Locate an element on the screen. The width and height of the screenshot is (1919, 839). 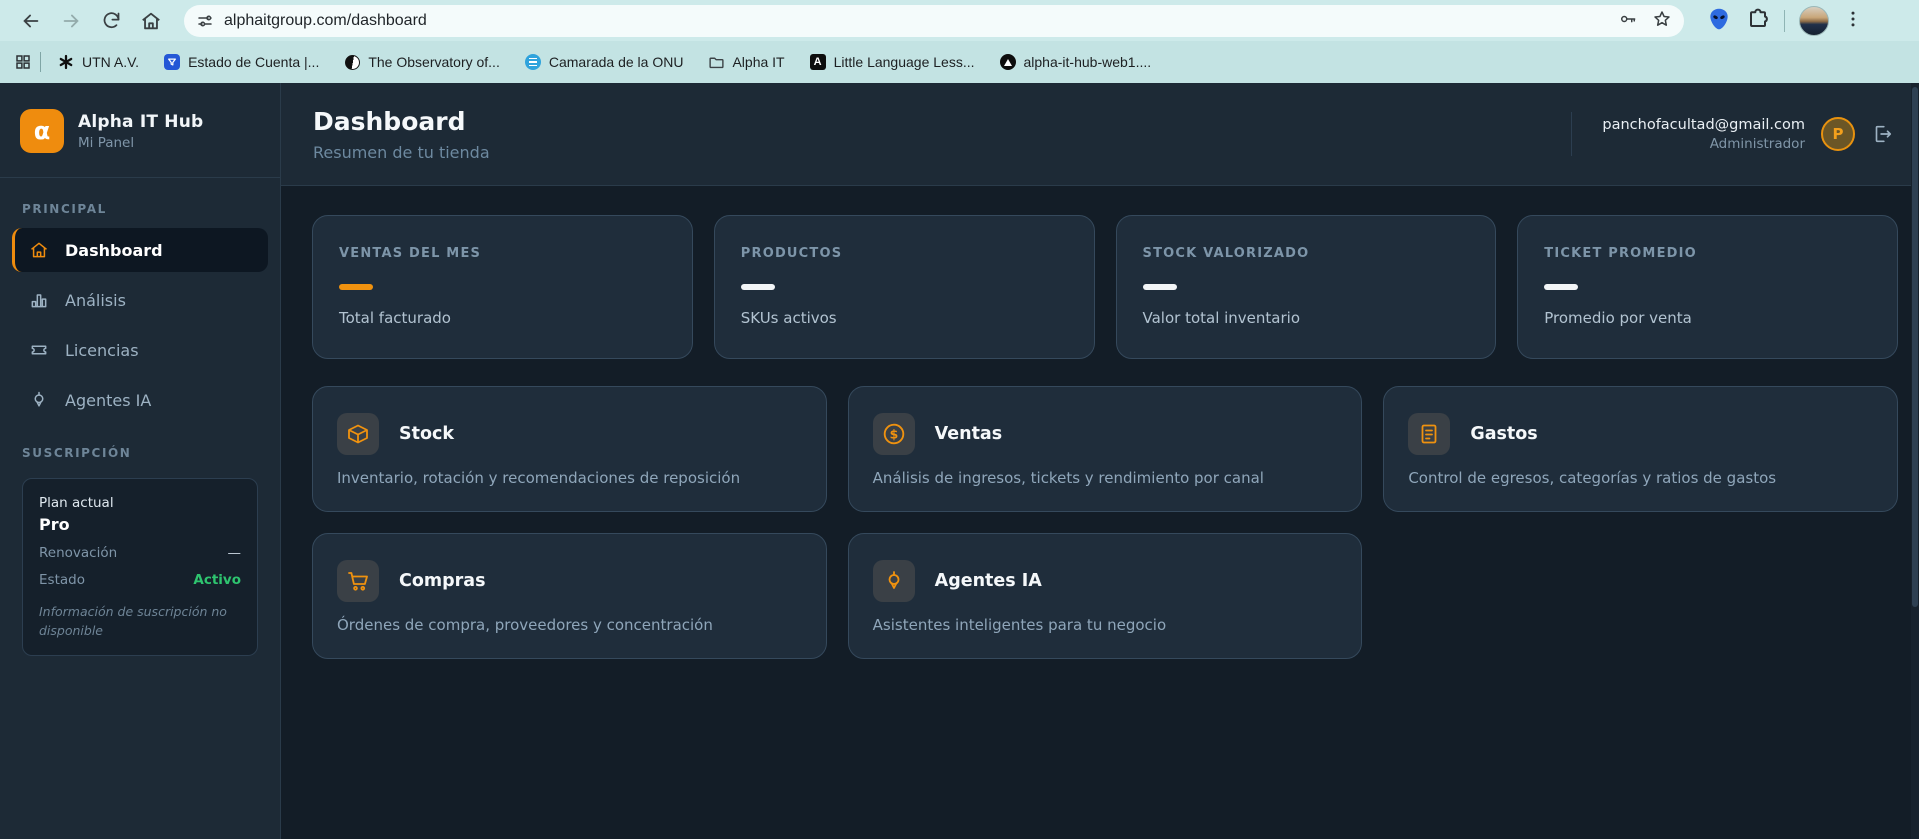
browser-menu-icon is located at coordinates (1853, 21).